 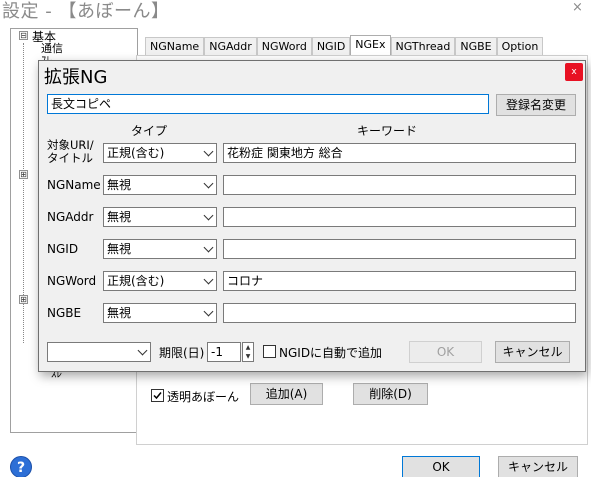 I want to click on spin-up-icon: ▲, so click(x=248, y=347).